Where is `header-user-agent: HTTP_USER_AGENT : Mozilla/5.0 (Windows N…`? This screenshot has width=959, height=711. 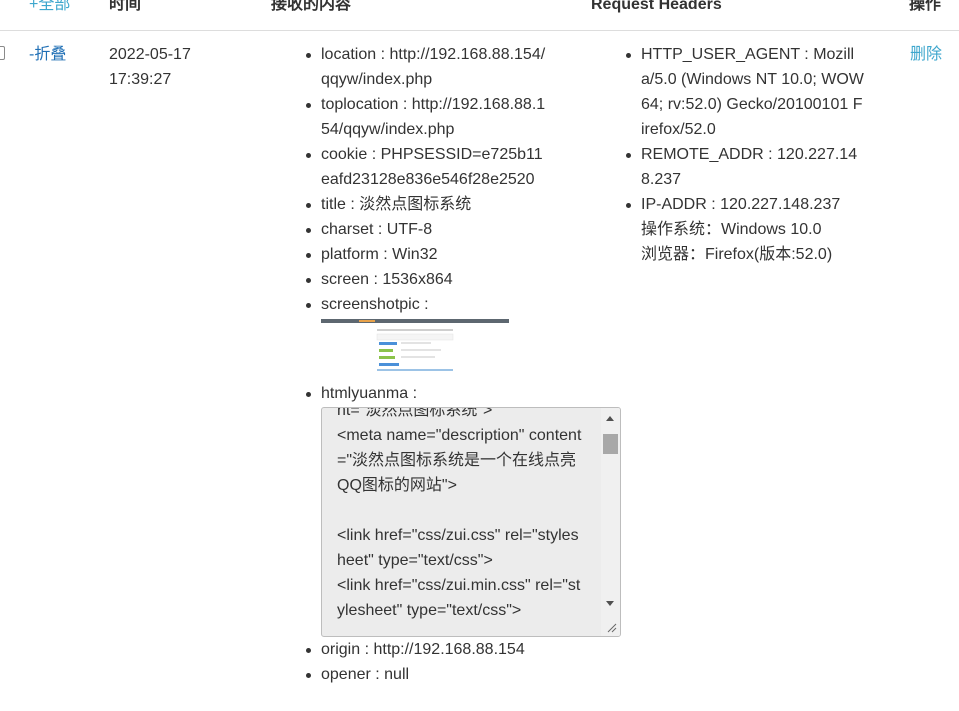 header-user-agent: HTTP_USER_AGENT : Mozilla/5.0 (Windows N… is located at coordinates (746, 92).